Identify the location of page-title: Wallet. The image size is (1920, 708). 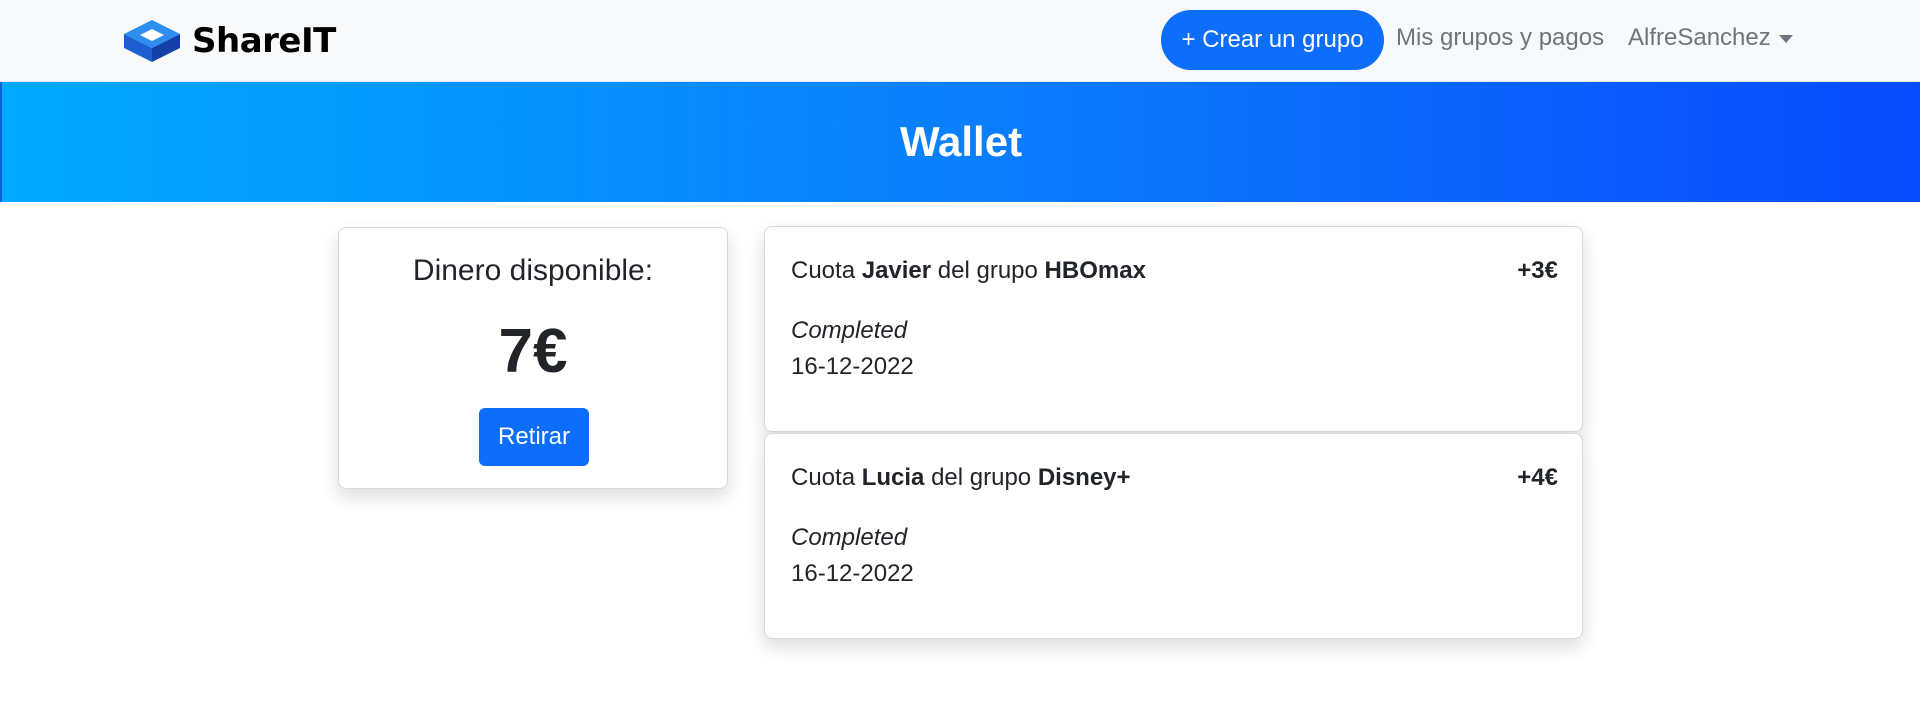
(961, 141).